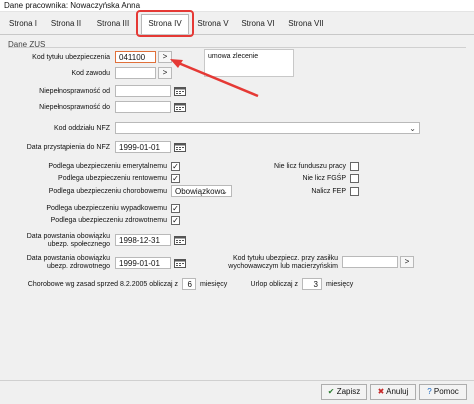 This screenshot has height=404, width=474. What do you see at coordinates (306, 25) in the screenshot?
I see `tab-strona-7: Strona VII` at bounding box center [306, 25].